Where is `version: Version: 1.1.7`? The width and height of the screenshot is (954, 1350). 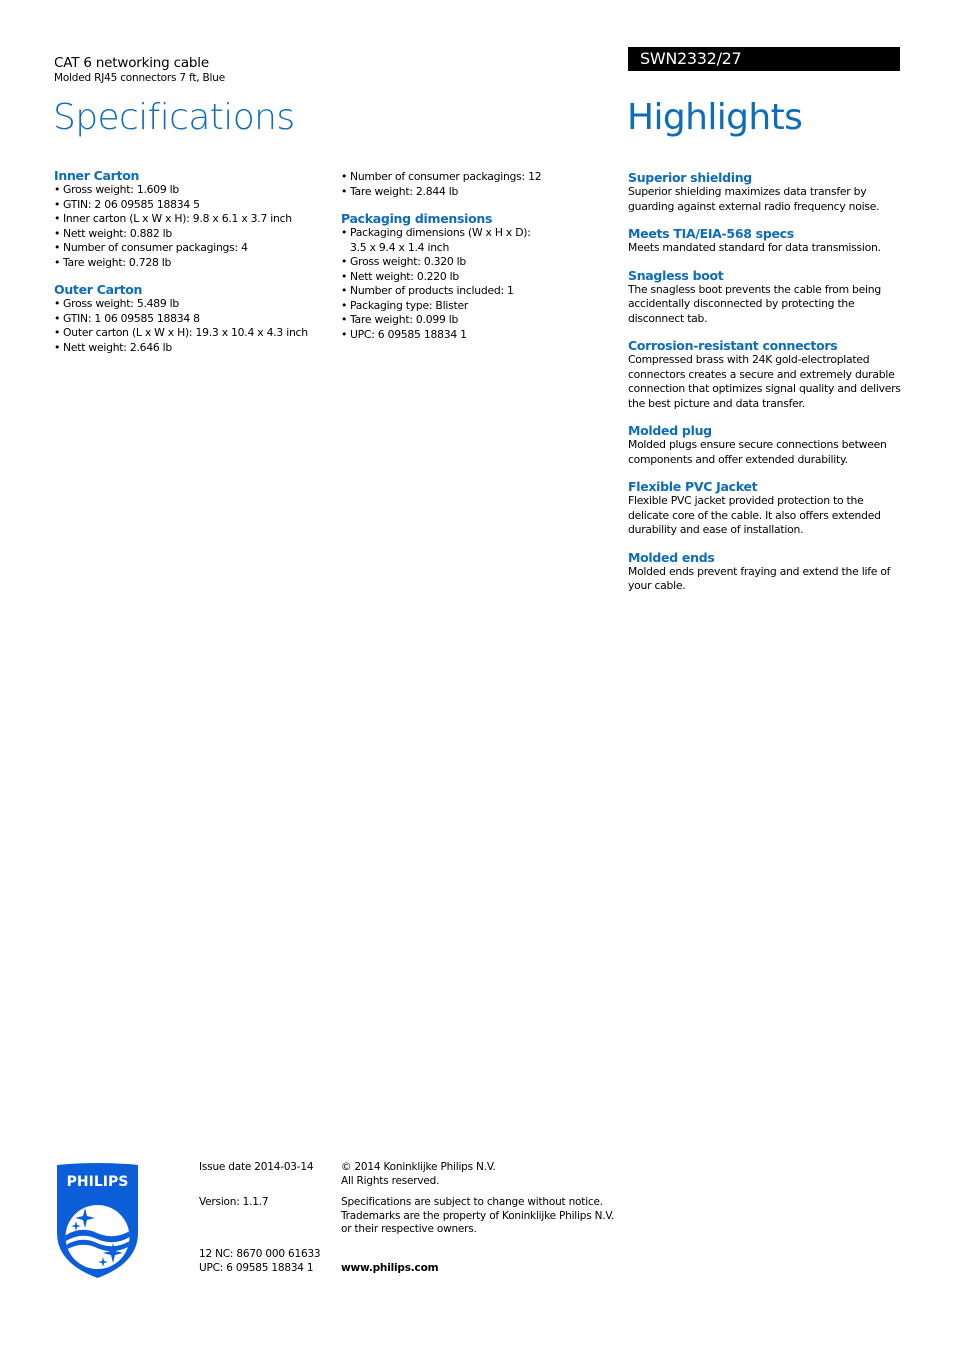 version: Version: 1.1.7 is located at coordinates (234, 1202).